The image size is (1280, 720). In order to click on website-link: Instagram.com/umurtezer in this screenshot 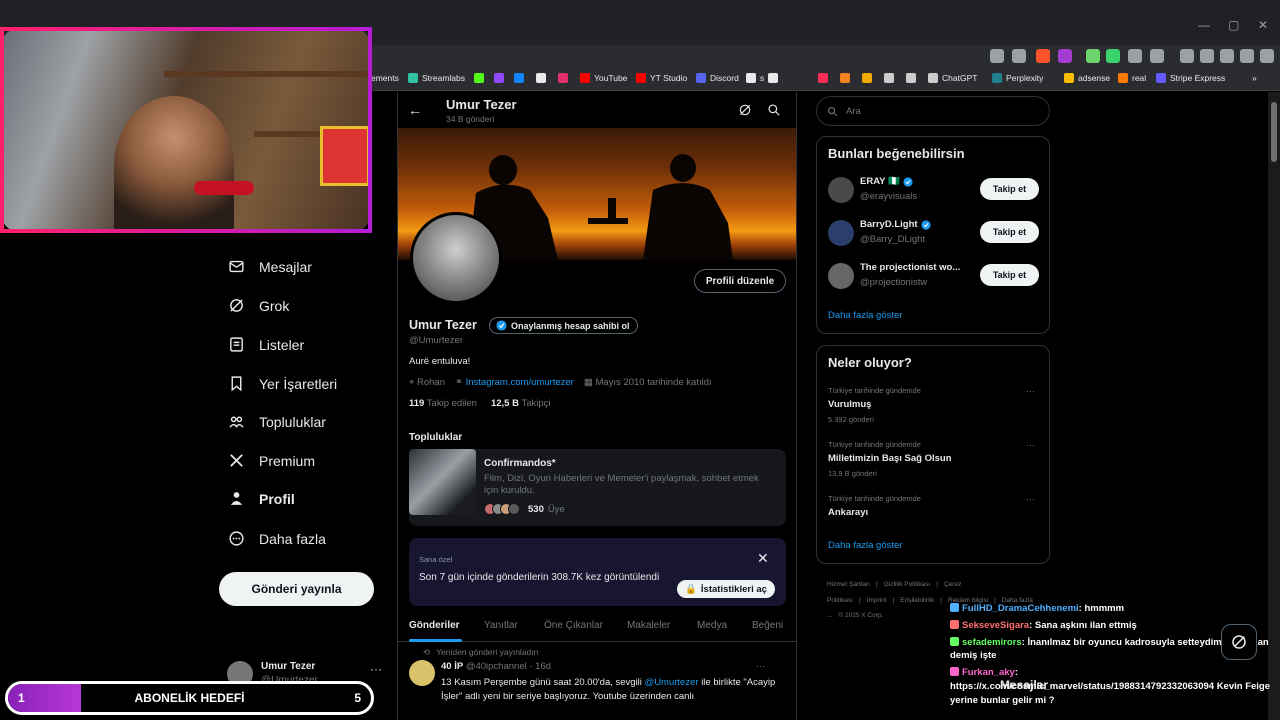, I will do `click(520, 382)`.